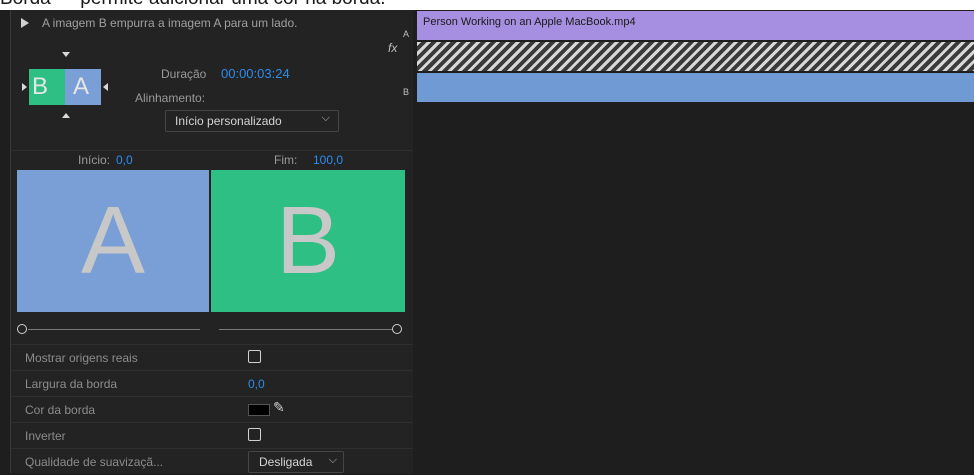 This screenshot has height=475, width=974. I want to click on antialias-value: Desligada, so click(286, 462).